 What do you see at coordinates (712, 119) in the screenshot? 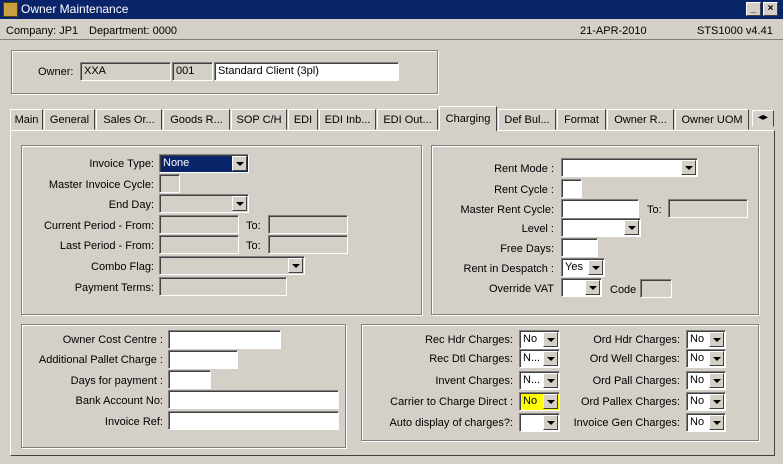
I see `tab-owner-uom: Owner UOM` at bounding box center [712, 119].